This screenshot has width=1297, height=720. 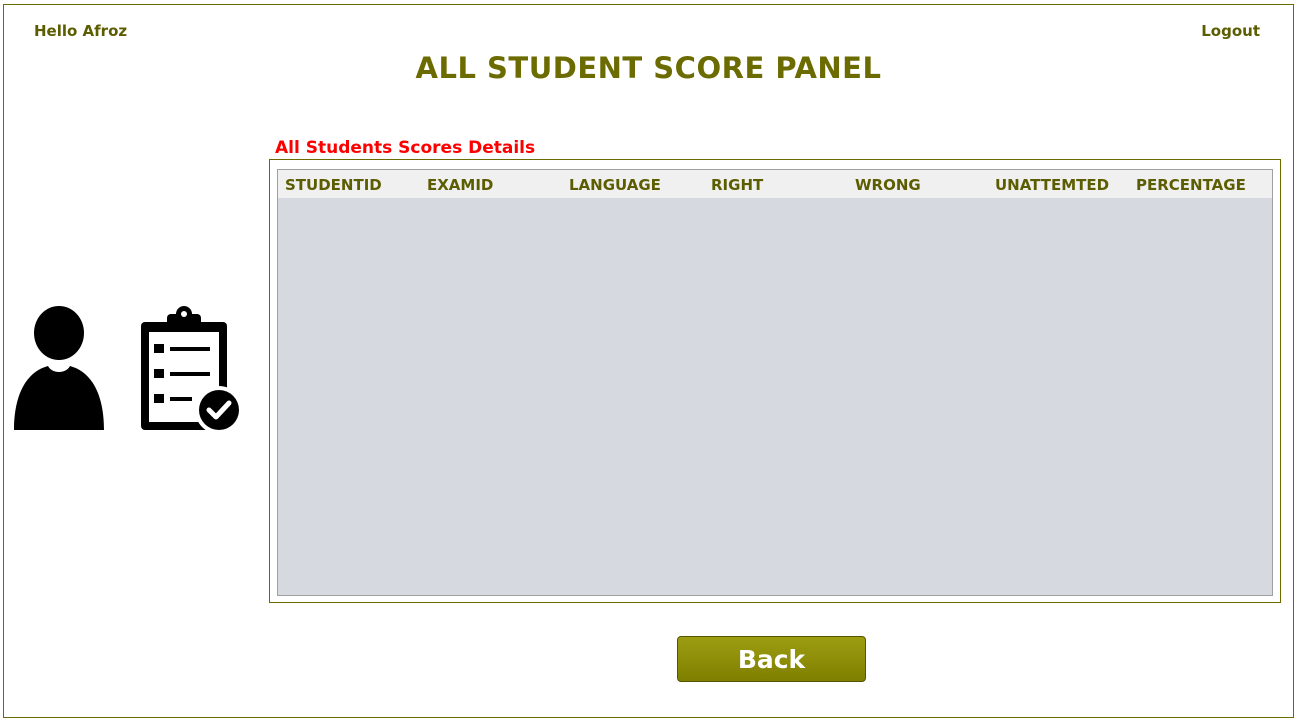 What do you see at coordinates (1052, 185) in the screenshot?
I see `column-header-unattemted: UNATTEMTED` at bounding box center [1052, 185].